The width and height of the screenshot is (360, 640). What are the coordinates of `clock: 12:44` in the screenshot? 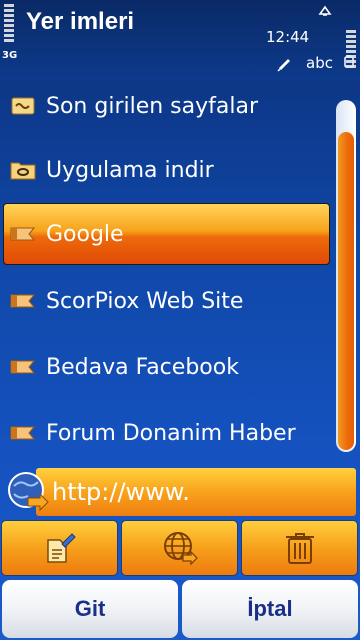 It's located at (288, 37).